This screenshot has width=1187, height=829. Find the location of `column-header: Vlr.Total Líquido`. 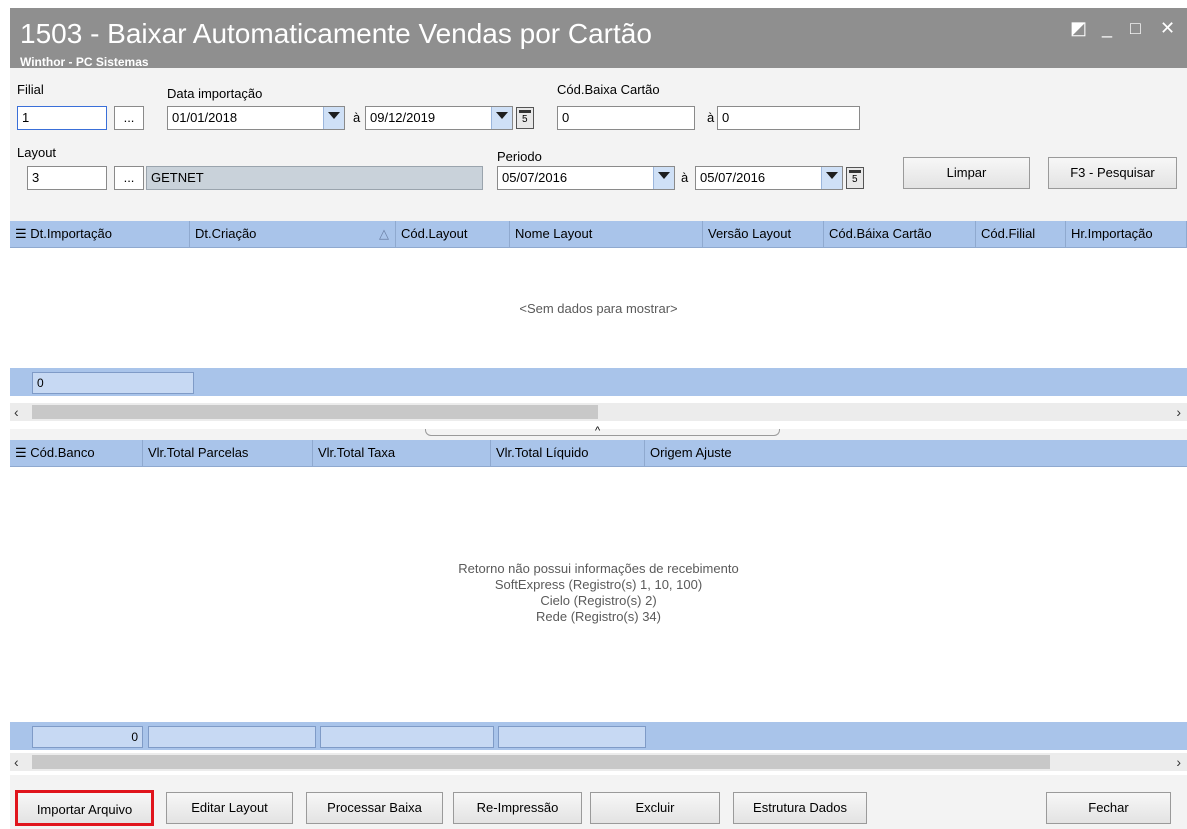

column-header: Vlr.Total Líquido is located at coordinates (568, 453).